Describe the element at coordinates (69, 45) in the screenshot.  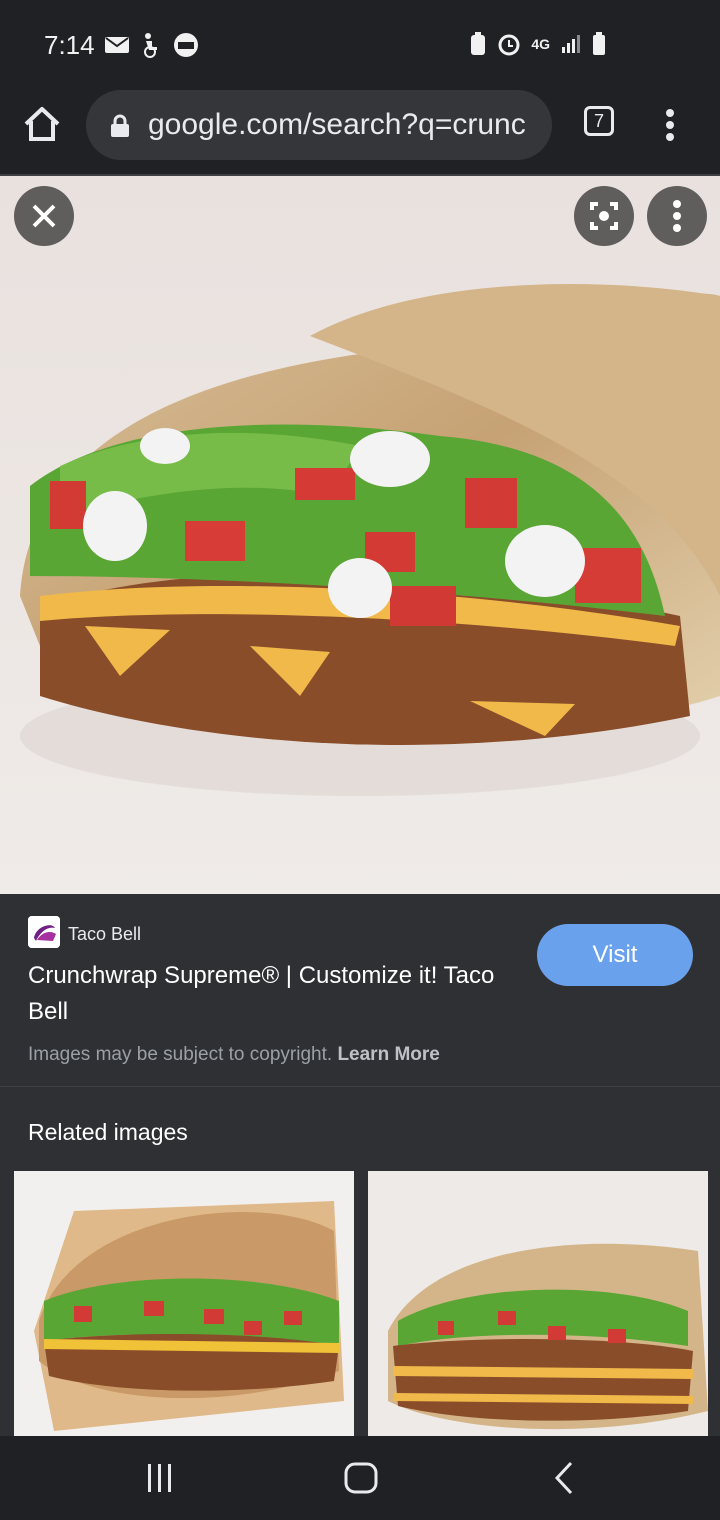
I see `status-time: 7:14` at that location.